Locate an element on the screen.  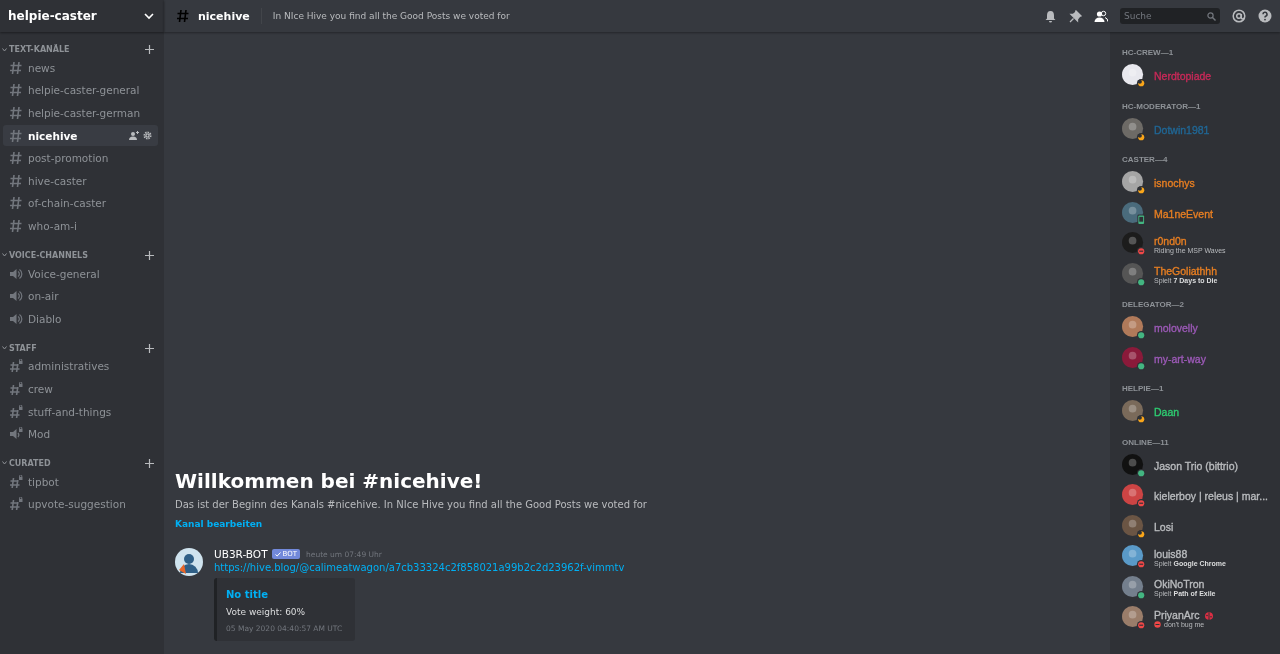
member-item: Dotwin1981 is located at coordinates (1200, 129).